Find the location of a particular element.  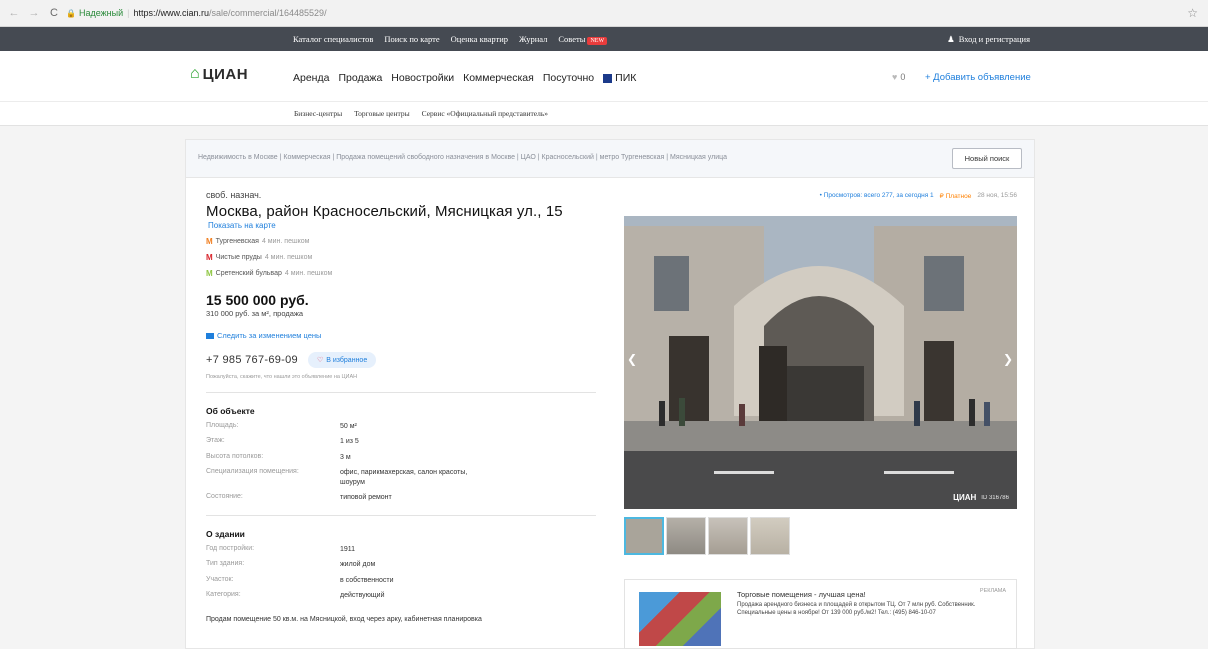

watch-price-label: Следить за изменением цены is located at coordinates (269, 335).